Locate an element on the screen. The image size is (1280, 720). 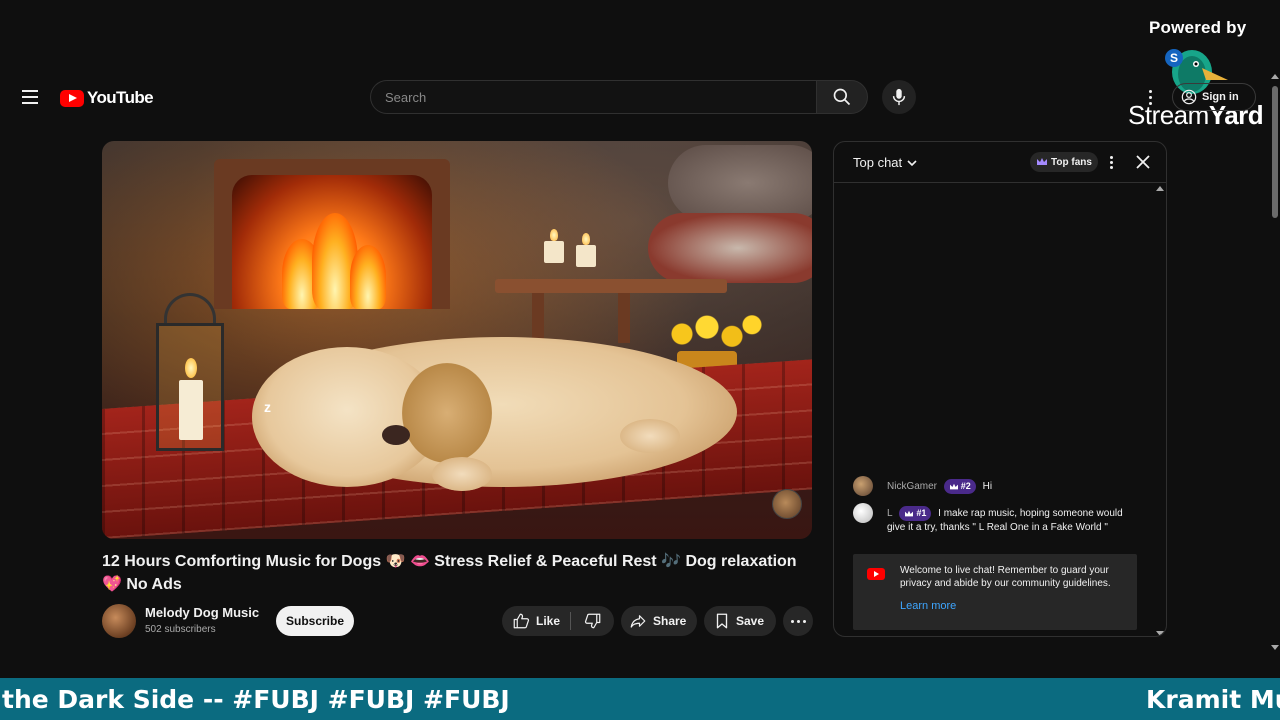
subscriber-count: 502 subscribers is located at coordinates (180, 629).